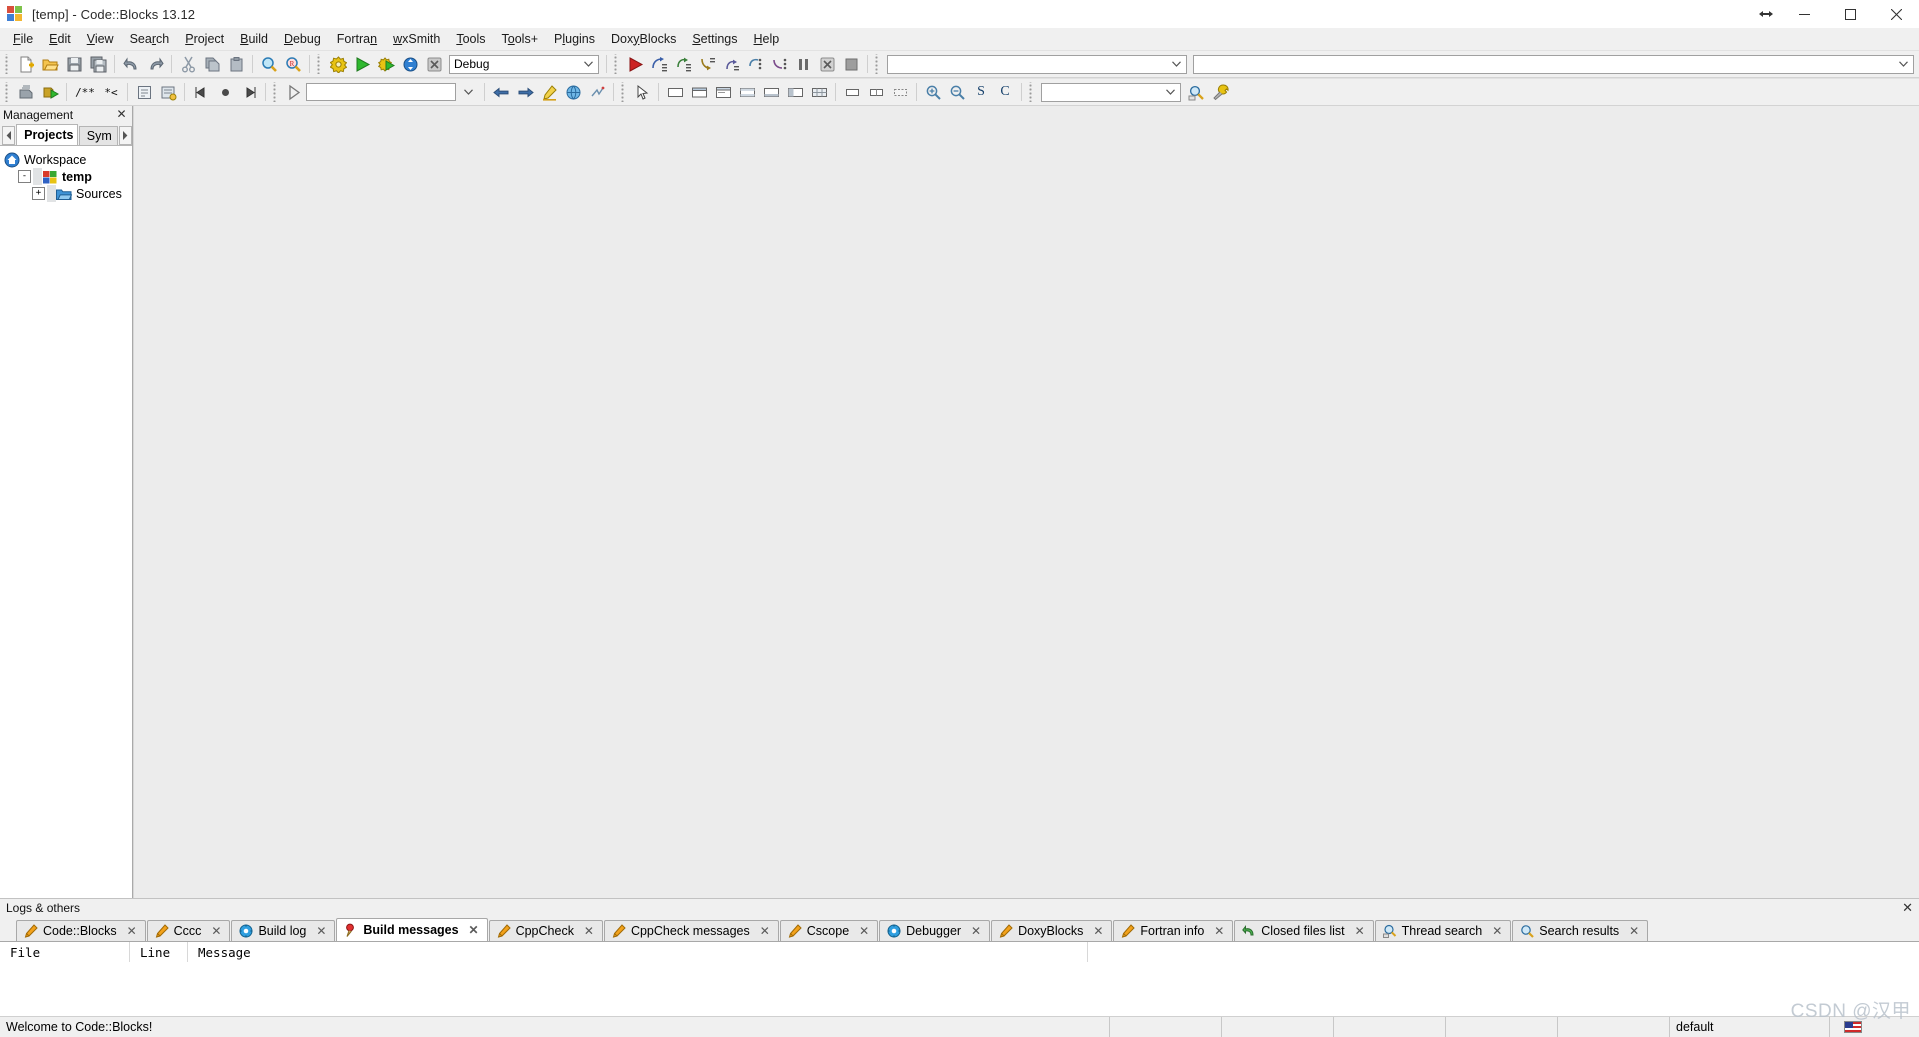  Describe the element at coordinates (254, 39) in the screenshot. I see `menu-build: Build` at that location.